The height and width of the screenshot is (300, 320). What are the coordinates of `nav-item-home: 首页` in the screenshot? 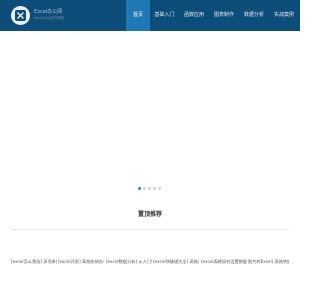 It's located at (138, 15).